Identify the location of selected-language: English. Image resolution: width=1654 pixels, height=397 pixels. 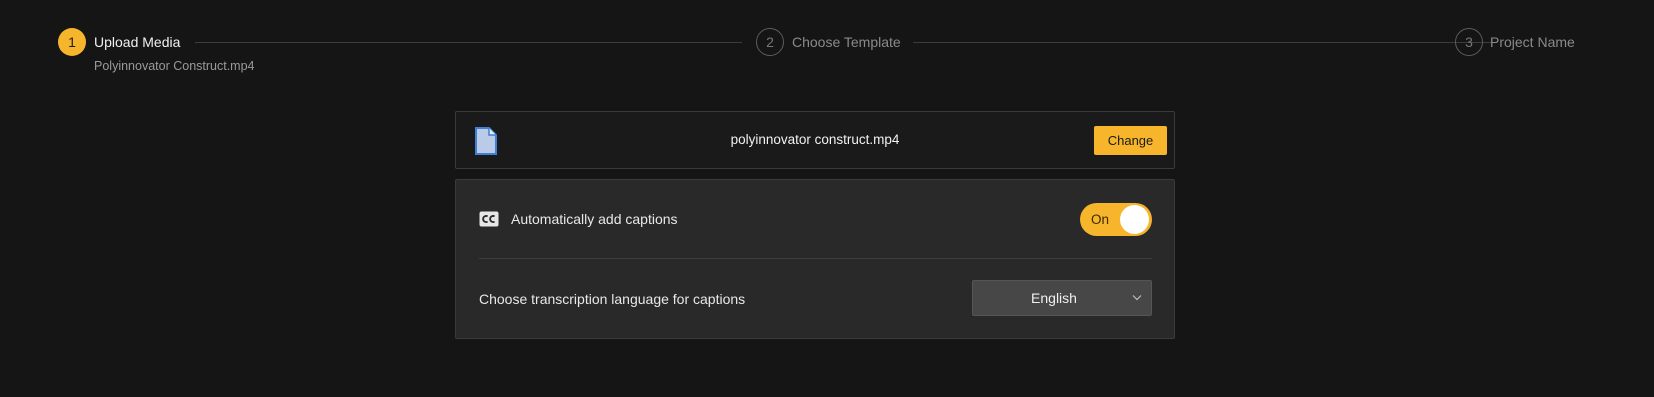
(1054, 298).